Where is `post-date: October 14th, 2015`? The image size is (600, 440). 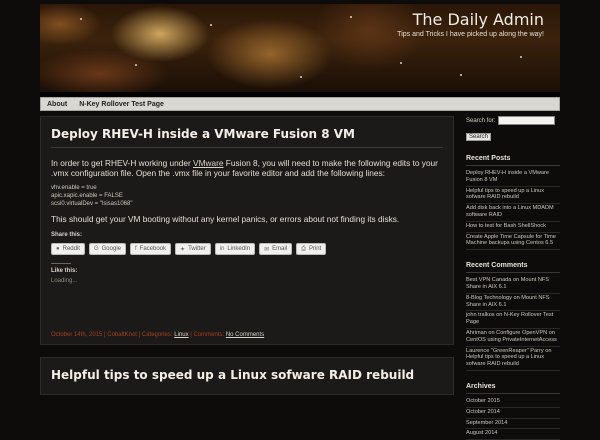 post-date: October 14th, 2015 is located at coordinates (77, 335).